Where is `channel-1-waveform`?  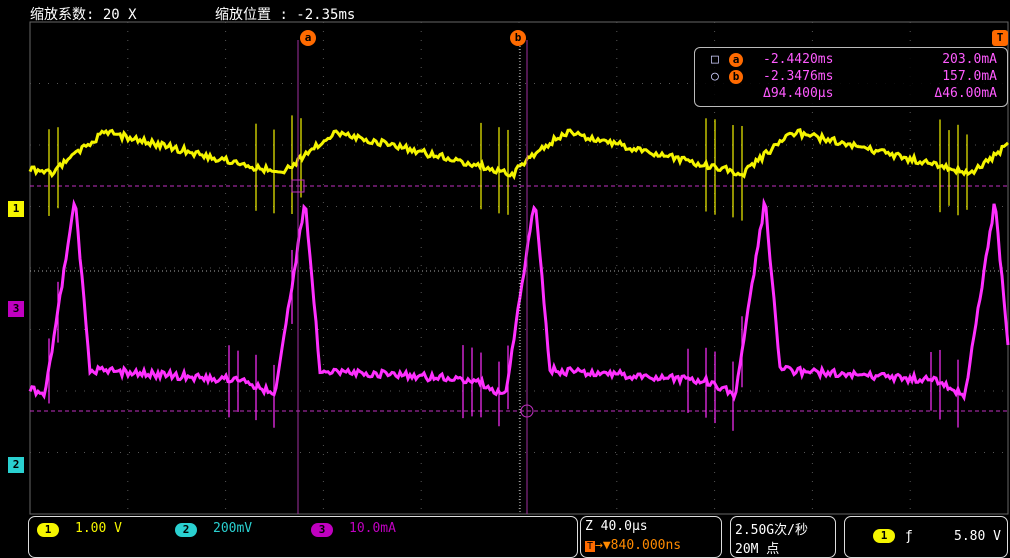
channel-1-waveform is located at coordinates (519, 154).